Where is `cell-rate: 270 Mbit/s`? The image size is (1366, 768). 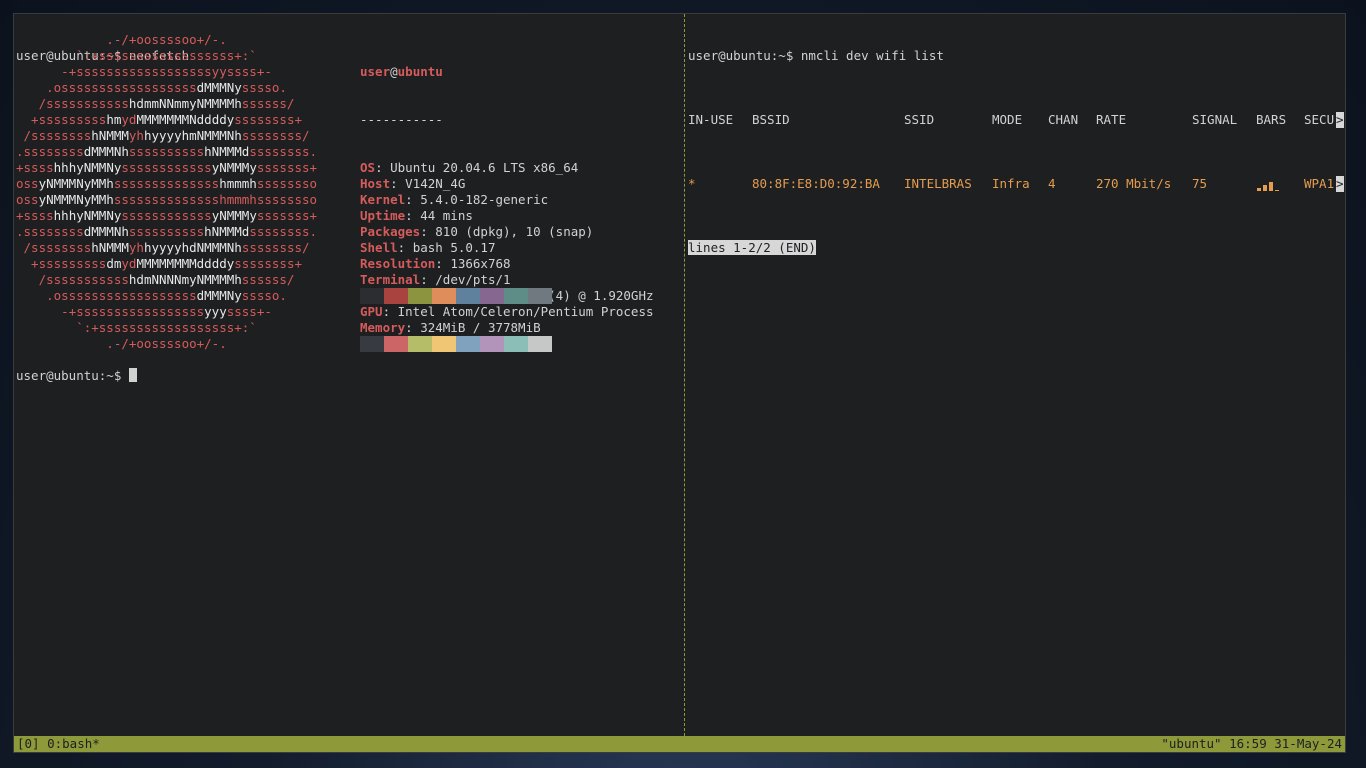 cell-rate: 270 Mbit/s is located at coordinates (1134, 183).